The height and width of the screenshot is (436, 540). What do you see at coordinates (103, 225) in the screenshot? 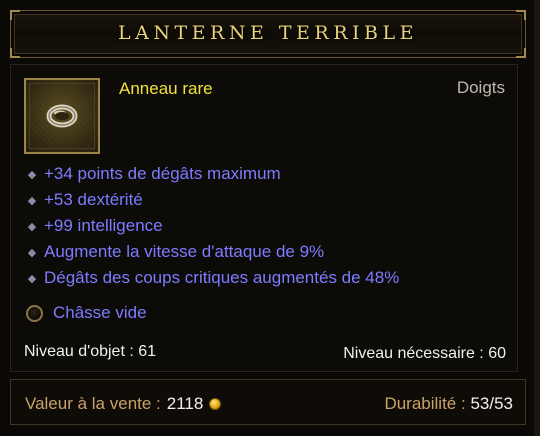
I see `affix-text: +99 intelligence` at bounding box center [103, 225].